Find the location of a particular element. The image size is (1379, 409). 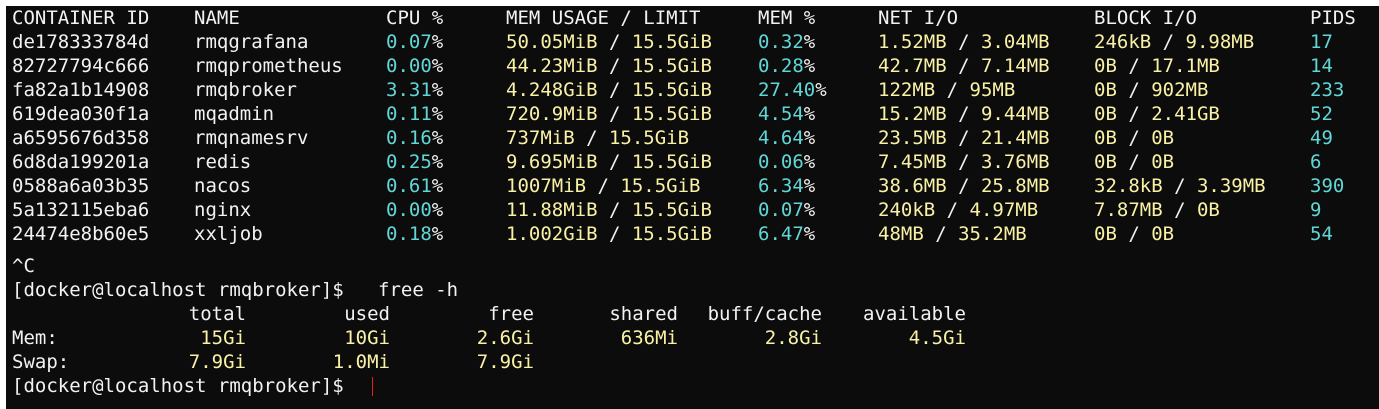

container-name: rmqnamesrv is located at coordinates (251, 138).